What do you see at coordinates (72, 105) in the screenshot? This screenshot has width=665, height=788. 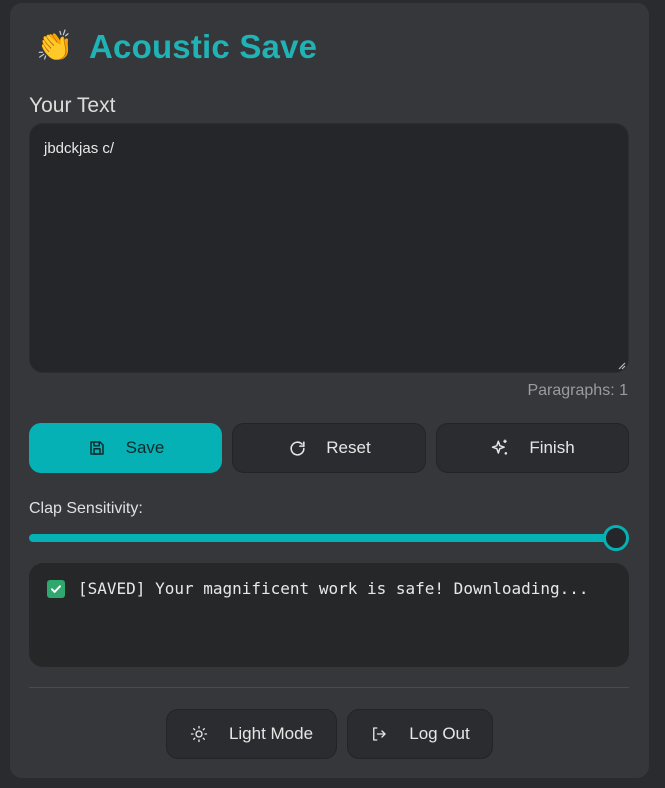 I see `text-label: Your Text` at bounding box center [72, 105].